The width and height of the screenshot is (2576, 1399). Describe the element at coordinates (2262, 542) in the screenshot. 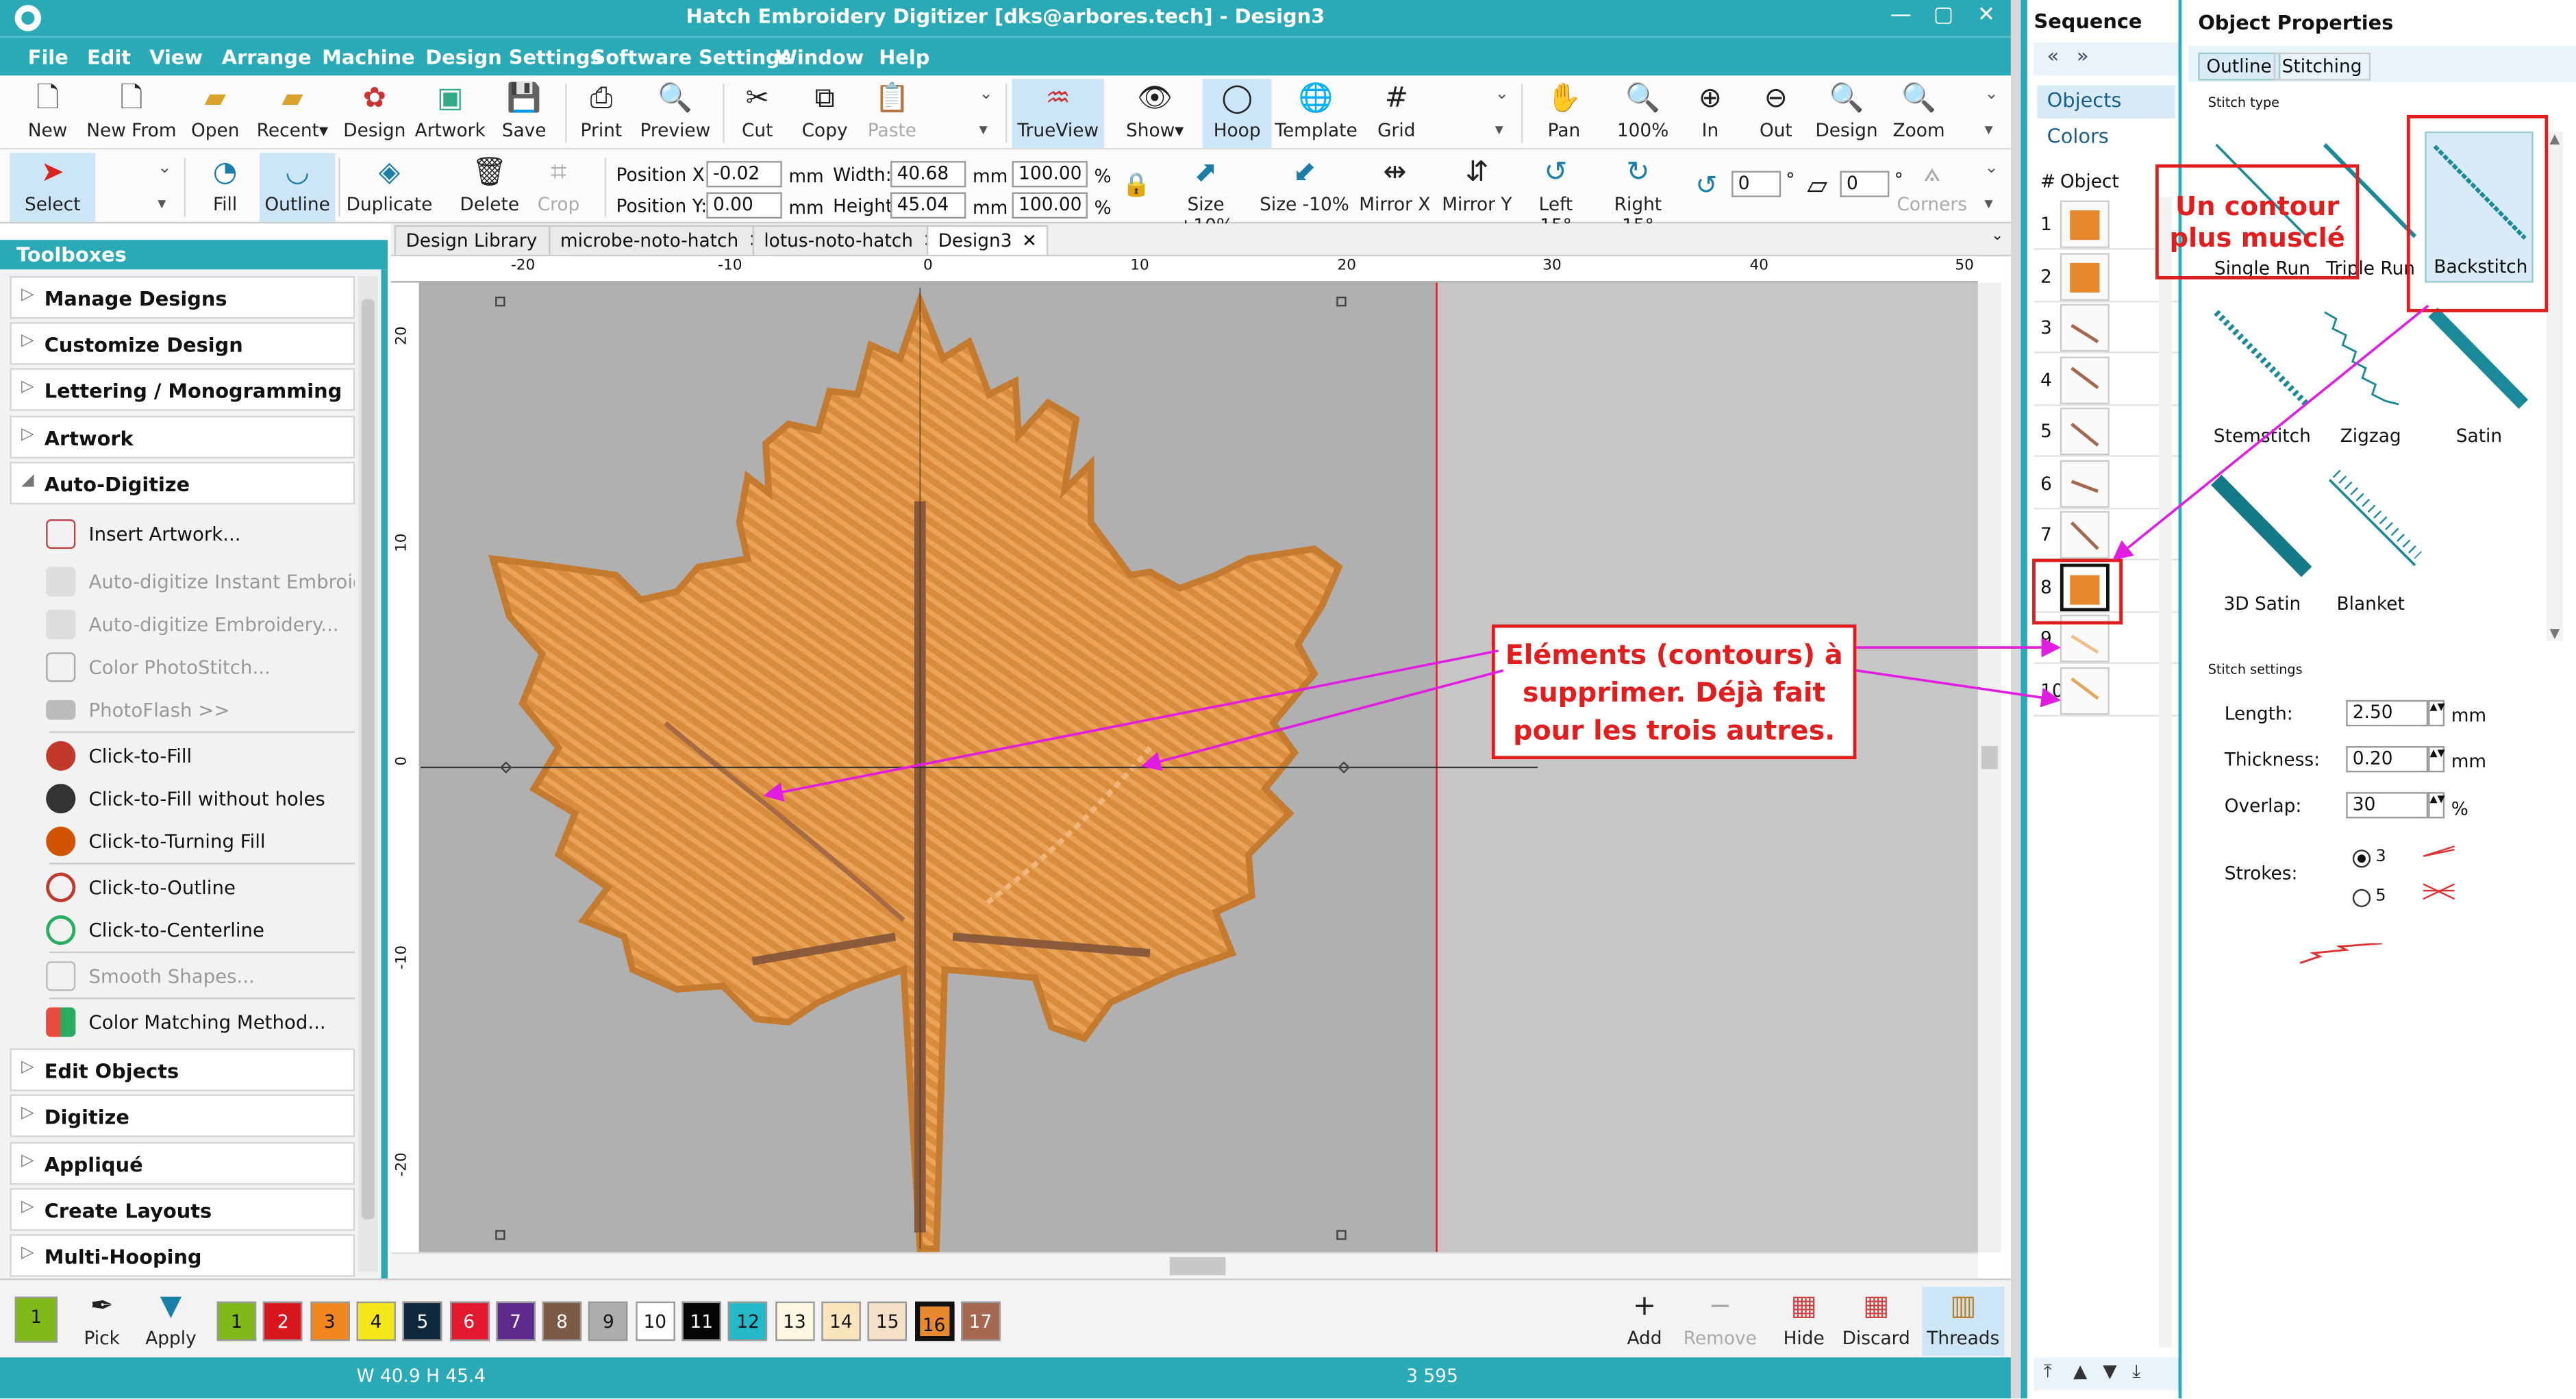

I see `stitch-3d-satin: 3D Satin` at that location.